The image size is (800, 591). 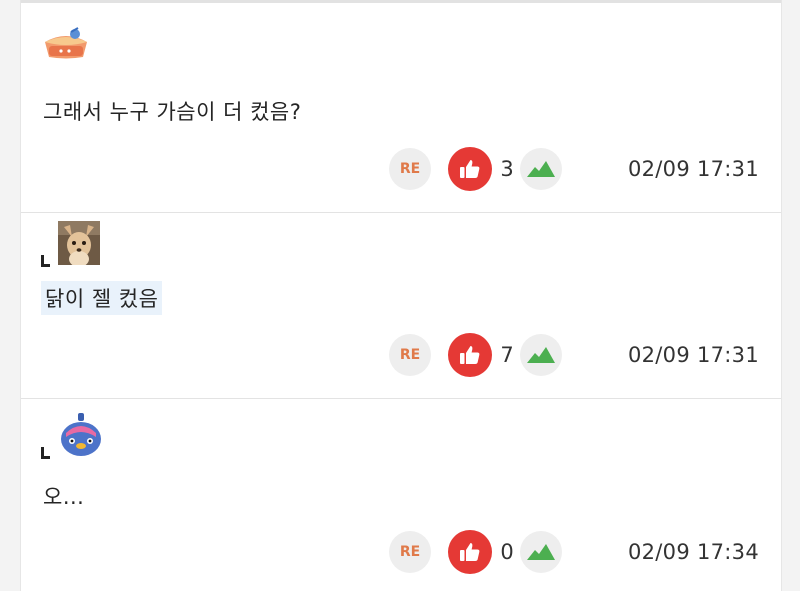 I want to click on like-count: 0, so click(x=507, y=552).